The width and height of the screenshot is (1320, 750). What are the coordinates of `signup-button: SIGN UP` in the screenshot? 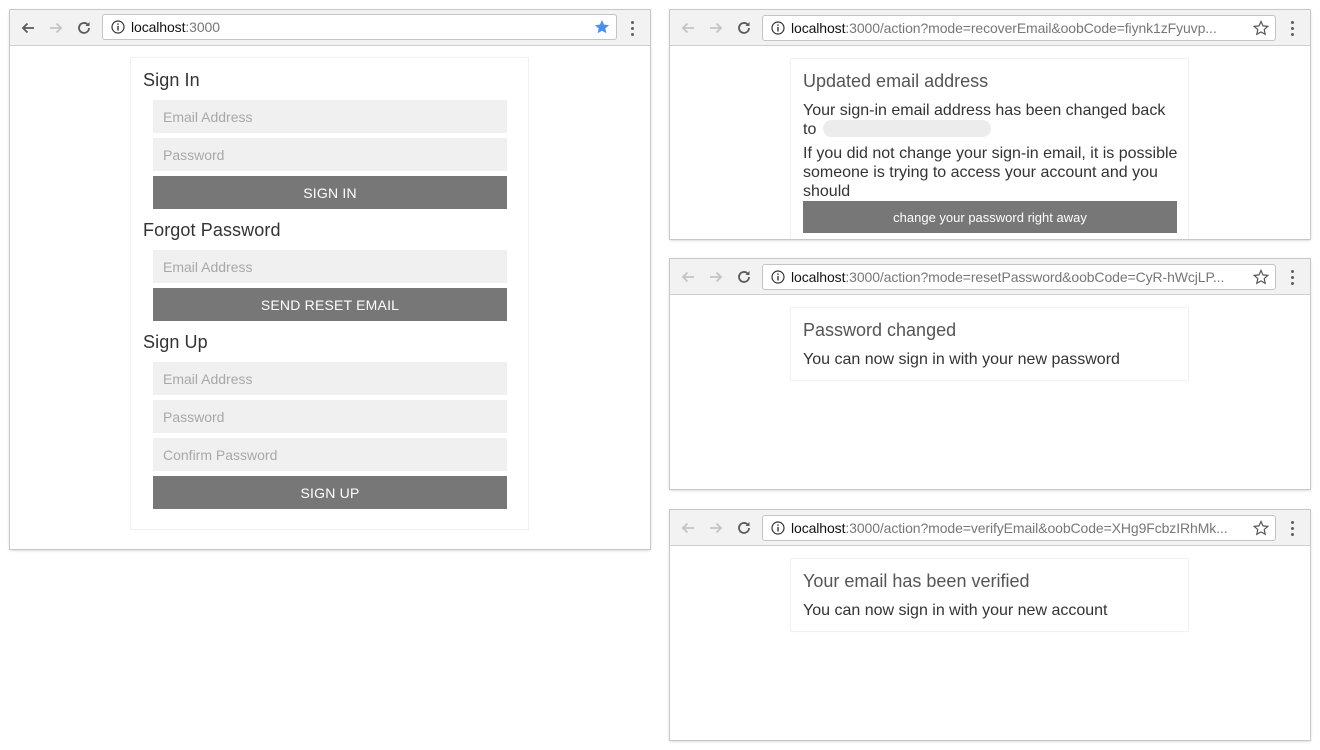 It's located at (330, 492).